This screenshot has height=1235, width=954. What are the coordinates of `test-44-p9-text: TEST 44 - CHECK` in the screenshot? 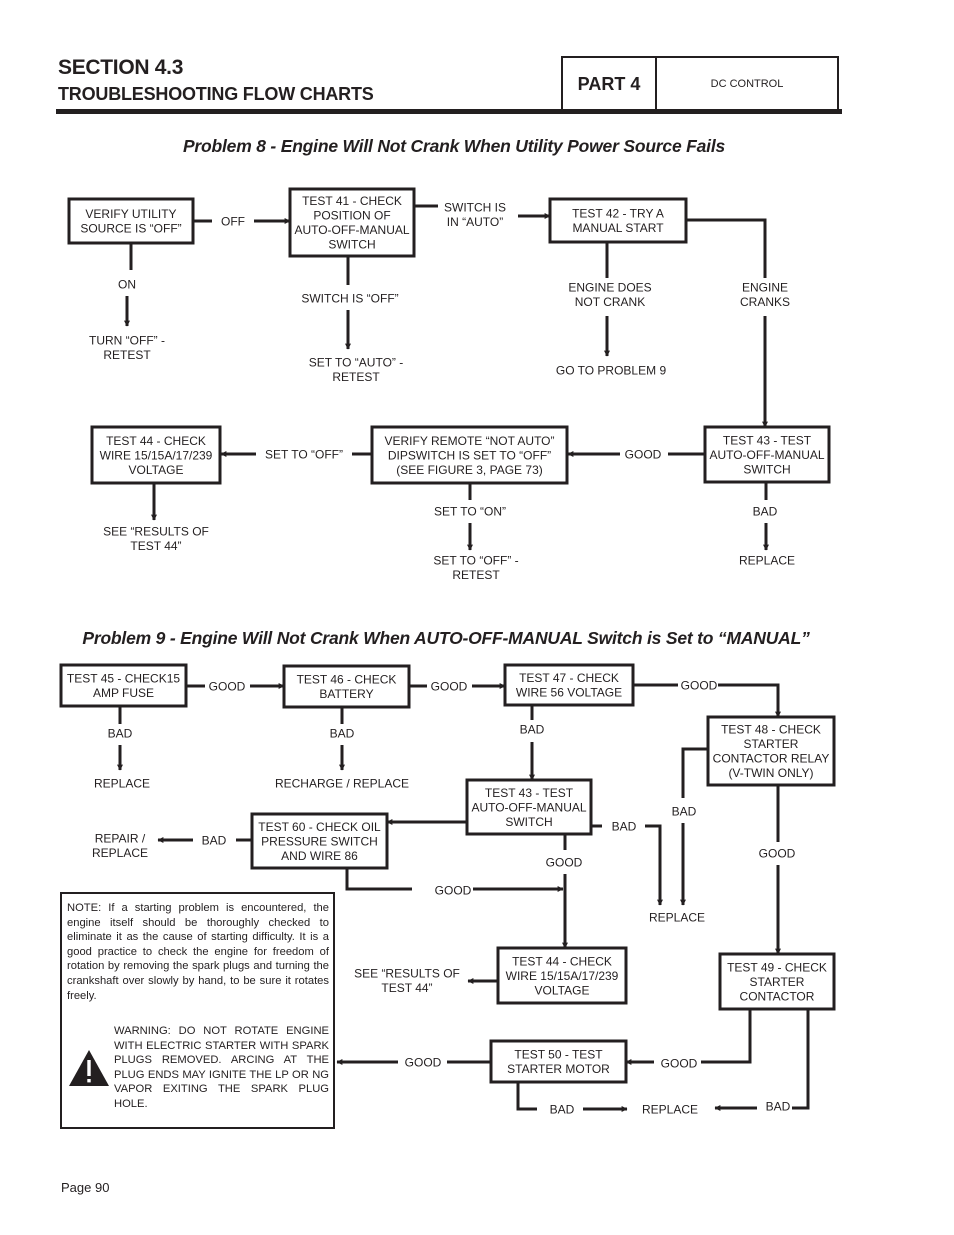 It's located at (562, 961).